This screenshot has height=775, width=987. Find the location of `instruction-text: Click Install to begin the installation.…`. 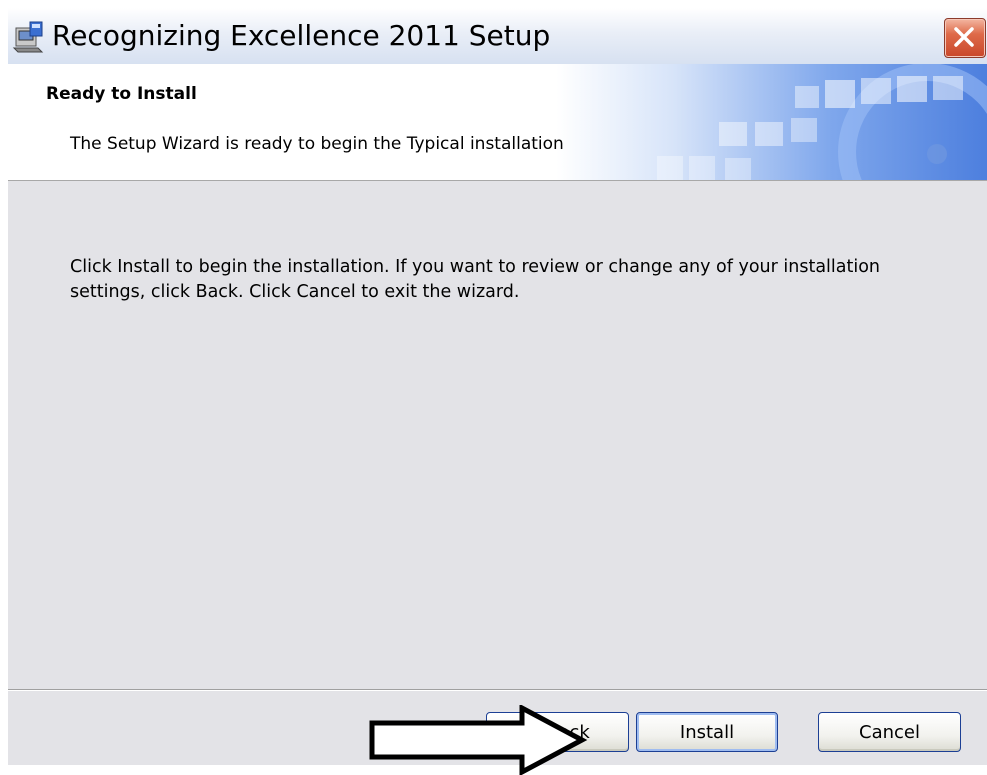

instruction-text: Click Install to begin the installation.… is located at coordinates (475, 279).